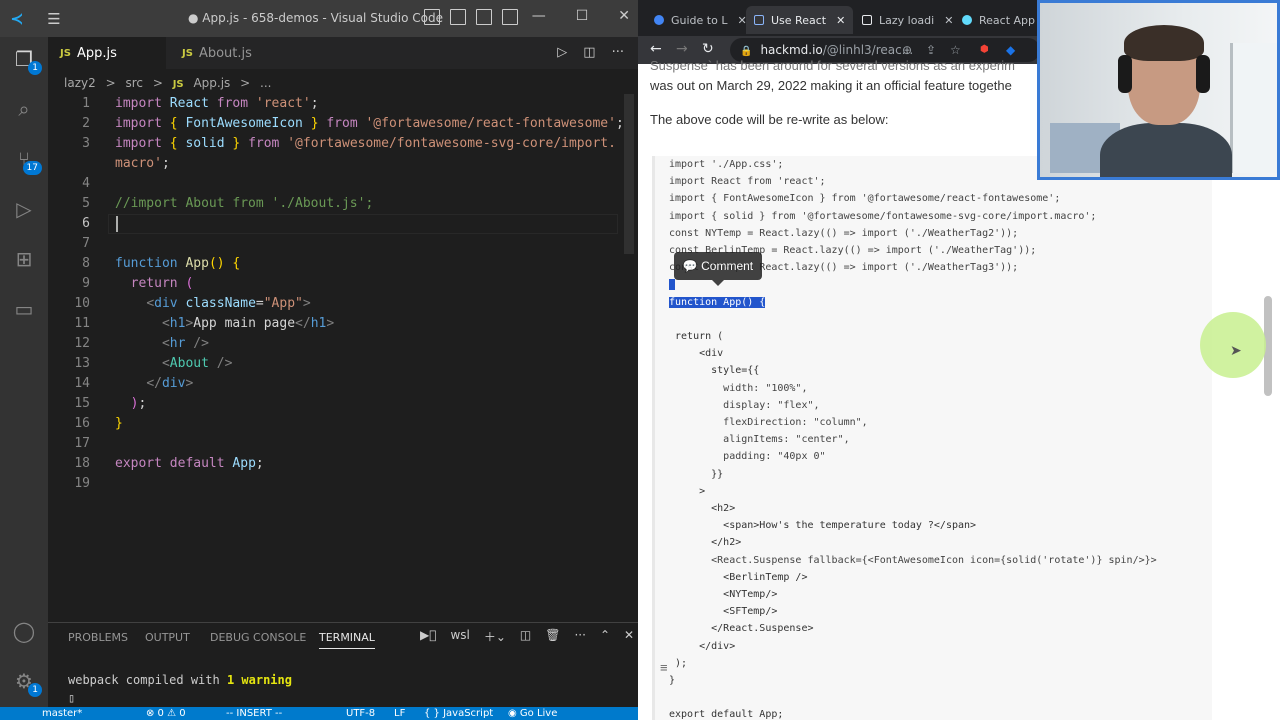  Describe the element at coordinates (525, 636) in the screenshot. I see `split-terminal-icon: ◫` at that location.